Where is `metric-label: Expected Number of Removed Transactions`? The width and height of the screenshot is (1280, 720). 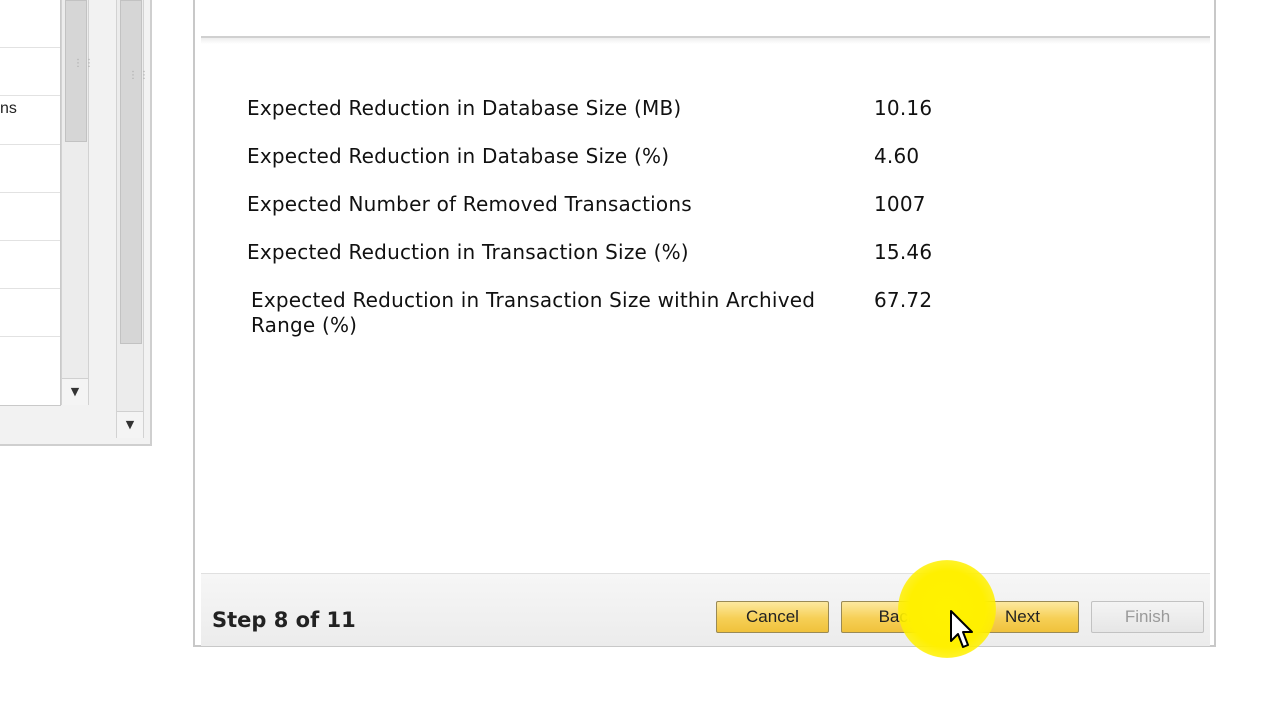 metric-label: Expected Number of Removed Transactions is located at coordinates (469, 204).